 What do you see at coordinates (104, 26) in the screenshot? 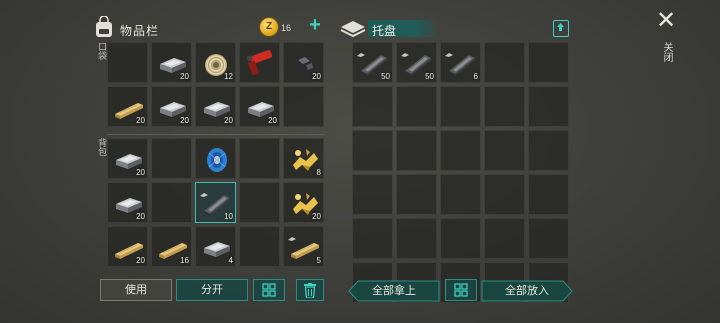
I see `backpack-icon` at bounding box center [104, 26].